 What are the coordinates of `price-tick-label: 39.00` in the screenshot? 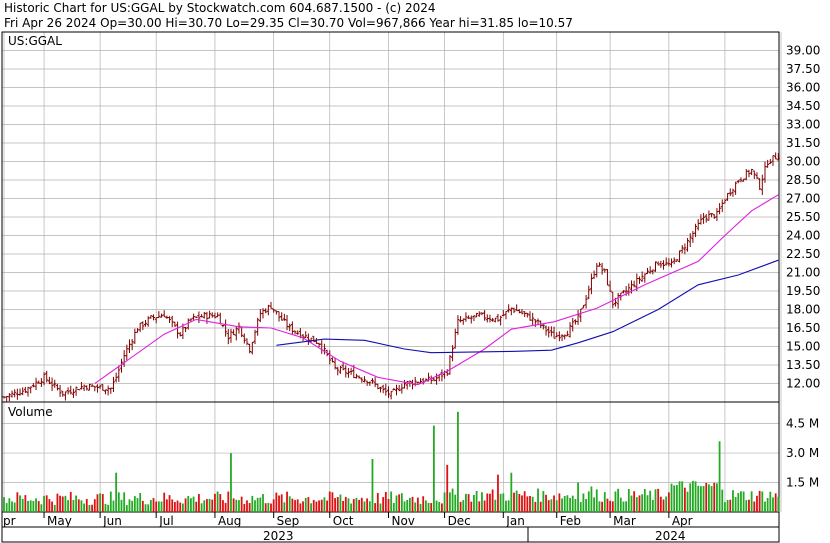 It's located at (803, 51).